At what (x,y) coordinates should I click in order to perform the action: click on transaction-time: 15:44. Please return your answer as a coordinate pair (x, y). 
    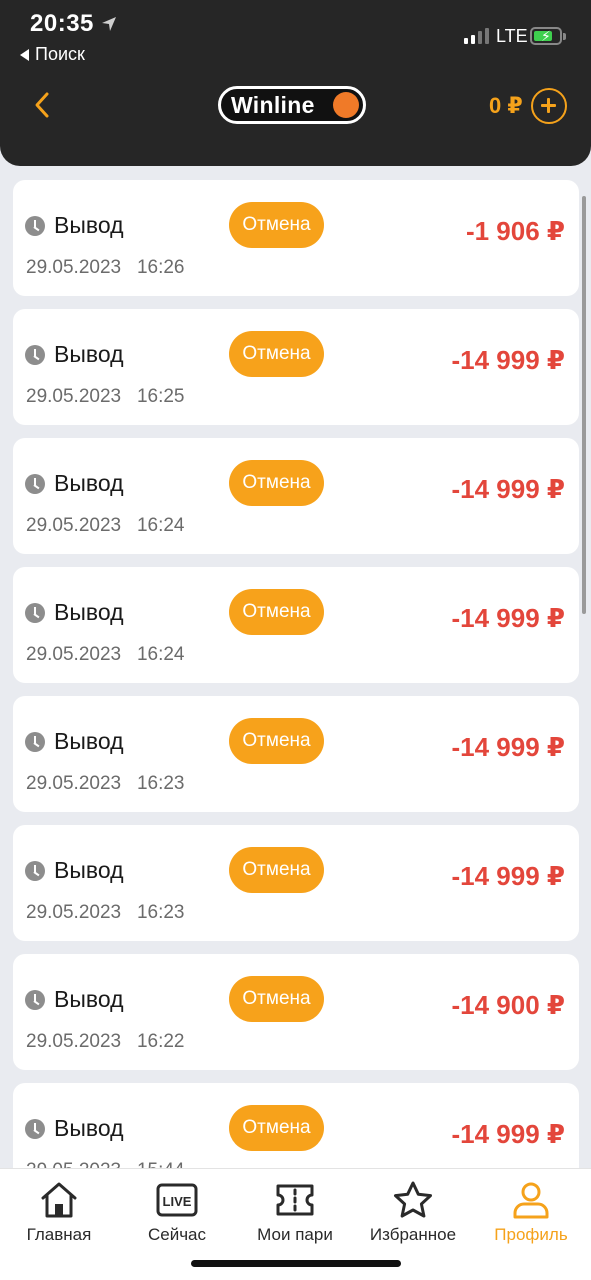
    Looking at the image, I should click on (161, 1164).